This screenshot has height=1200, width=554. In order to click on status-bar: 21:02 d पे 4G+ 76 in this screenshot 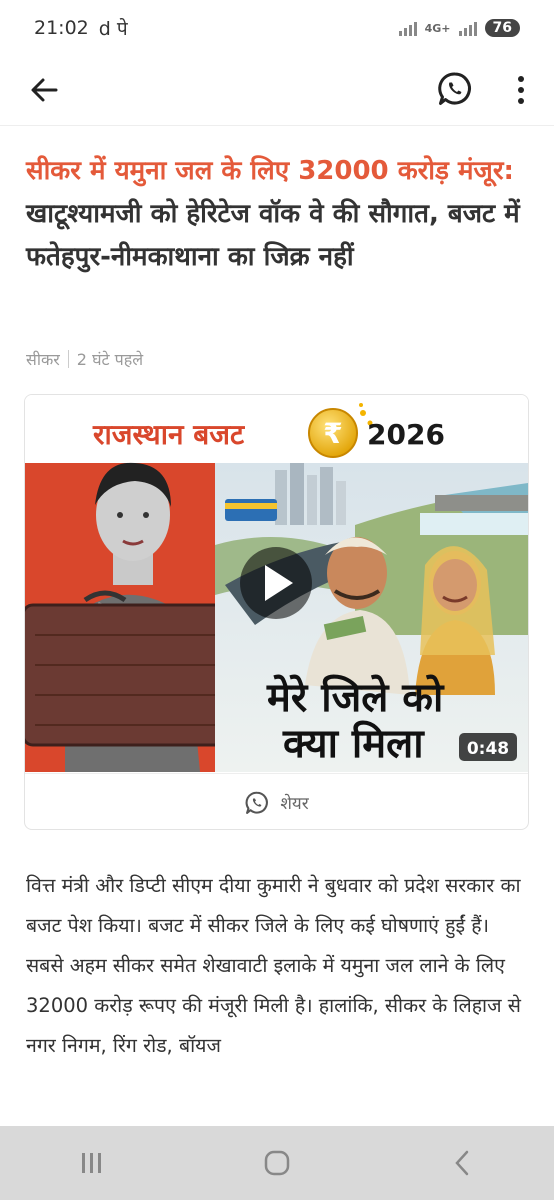, I will do `click(277, 28)`.